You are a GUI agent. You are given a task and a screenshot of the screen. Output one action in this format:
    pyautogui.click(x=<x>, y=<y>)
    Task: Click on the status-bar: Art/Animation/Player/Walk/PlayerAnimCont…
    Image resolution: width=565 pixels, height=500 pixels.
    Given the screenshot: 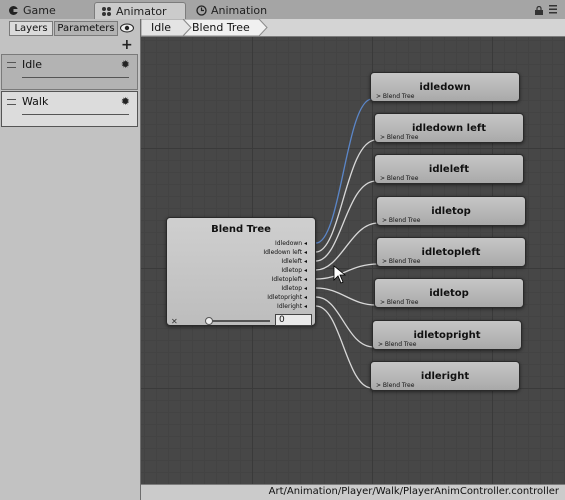 What is the action you would take?
    pyautogui.click(x=353, y=492)
    